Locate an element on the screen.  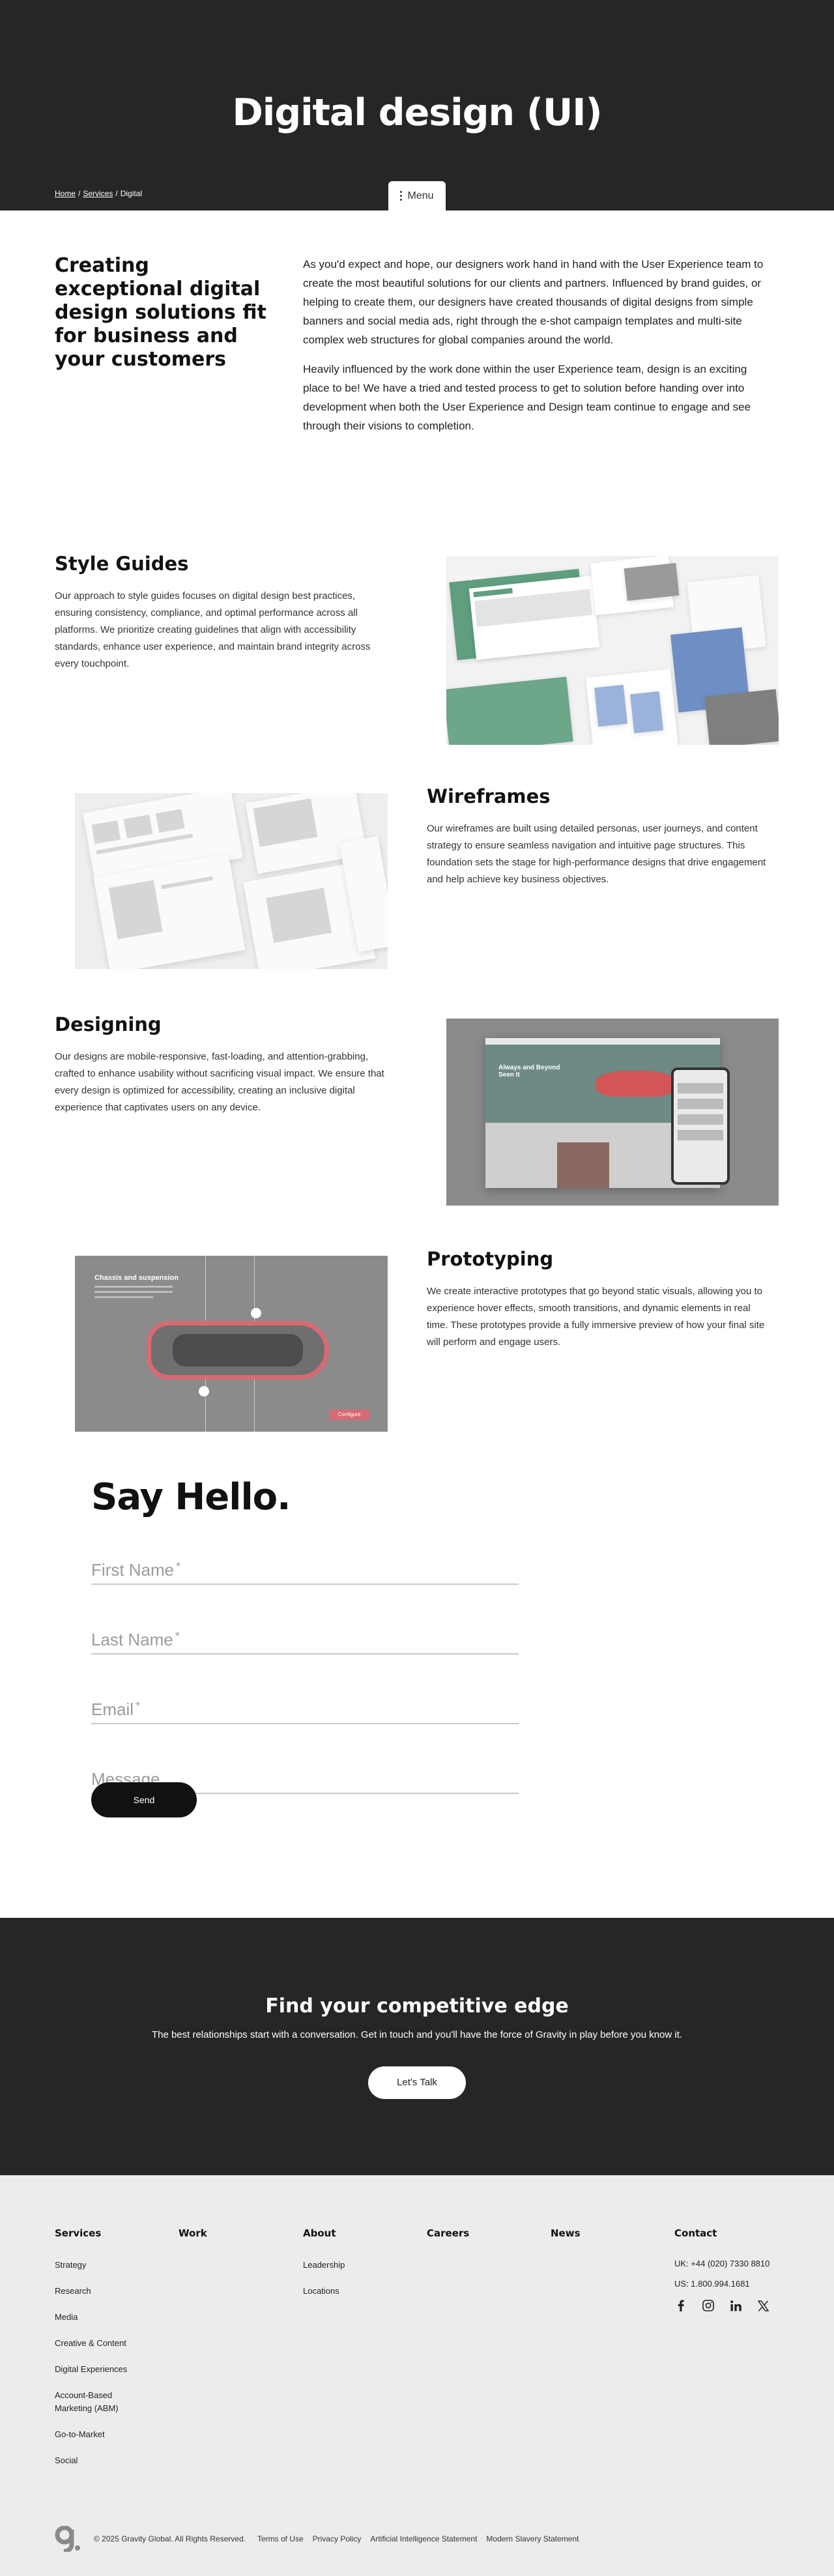
linkedin-icon is located at coordinates (736, 2305).